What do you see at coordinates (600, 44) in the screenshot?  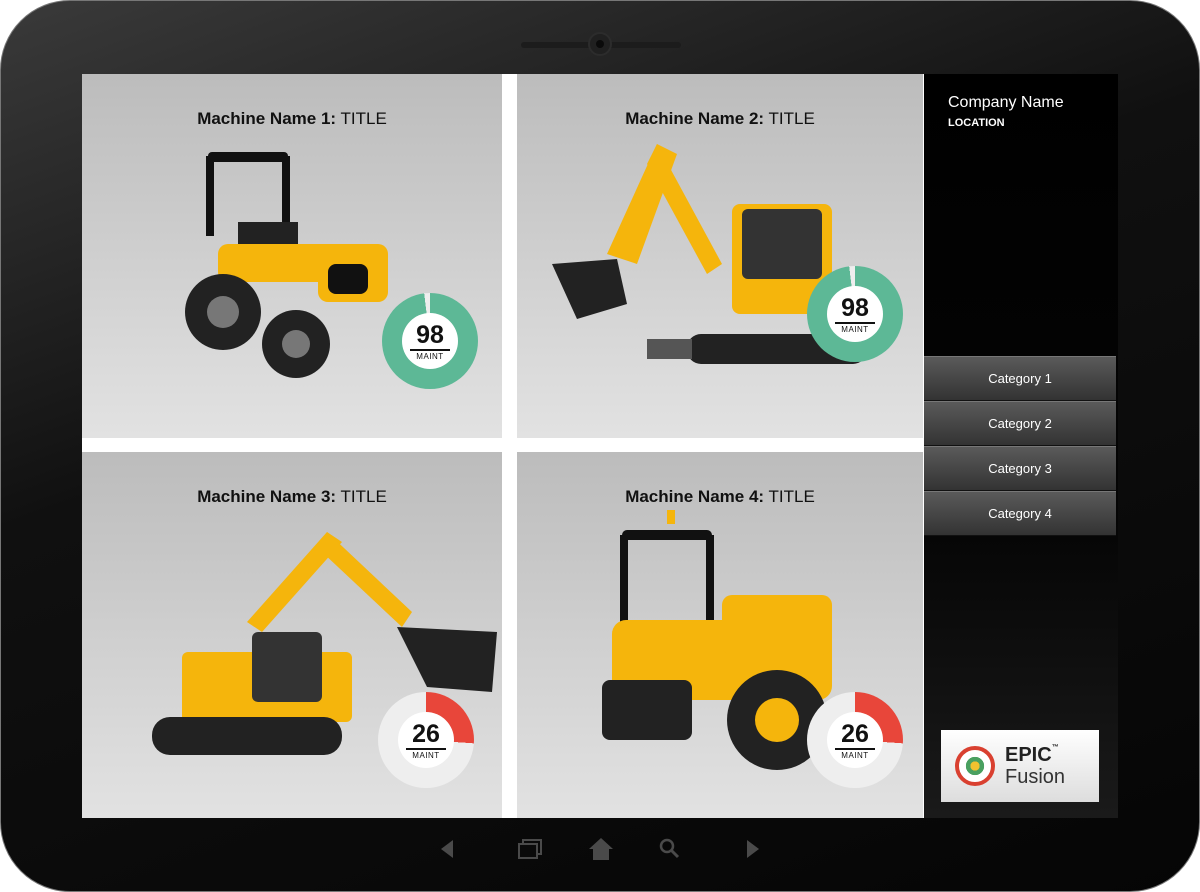 I see `camera-icon` at bounding box center [600, 44].